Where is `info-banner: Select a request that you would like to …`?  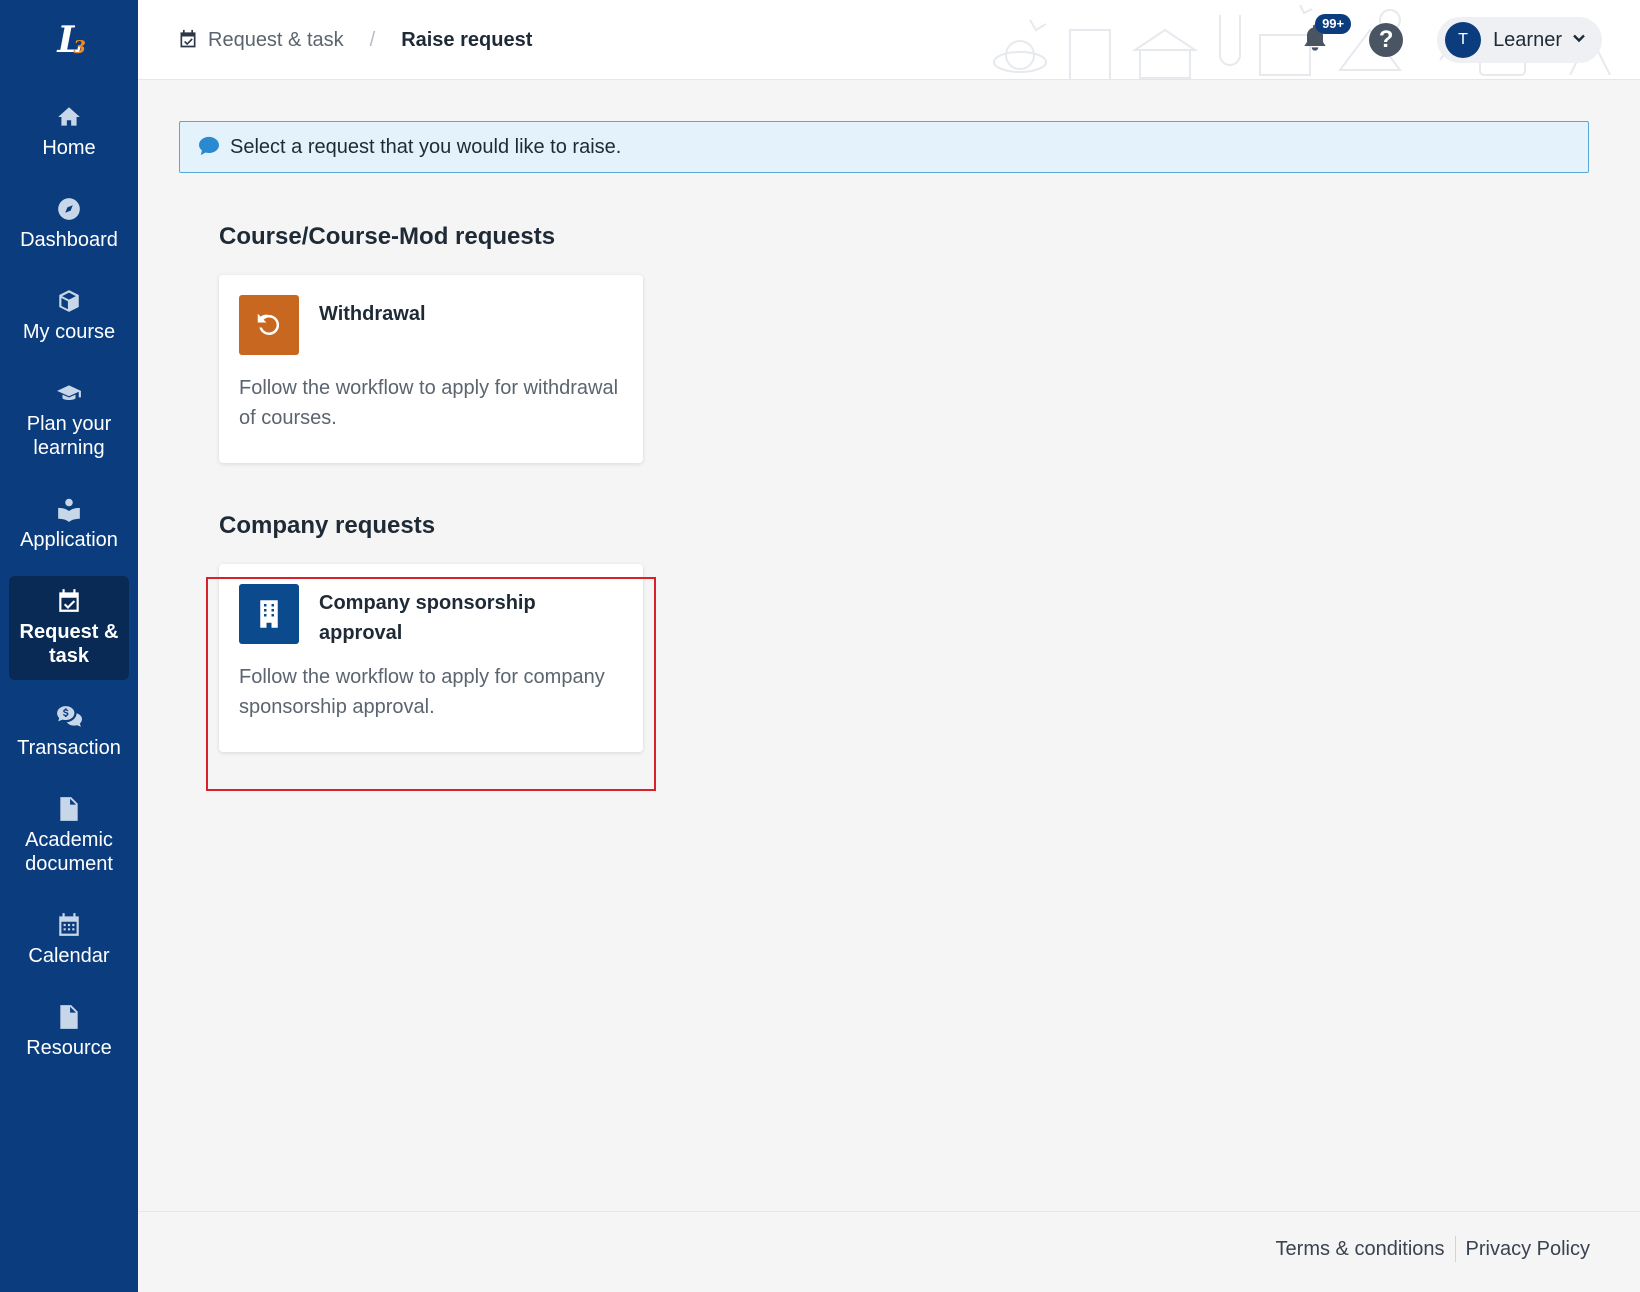
info-banner: Select a request that you would like to … is located at coordinates (884, 147).